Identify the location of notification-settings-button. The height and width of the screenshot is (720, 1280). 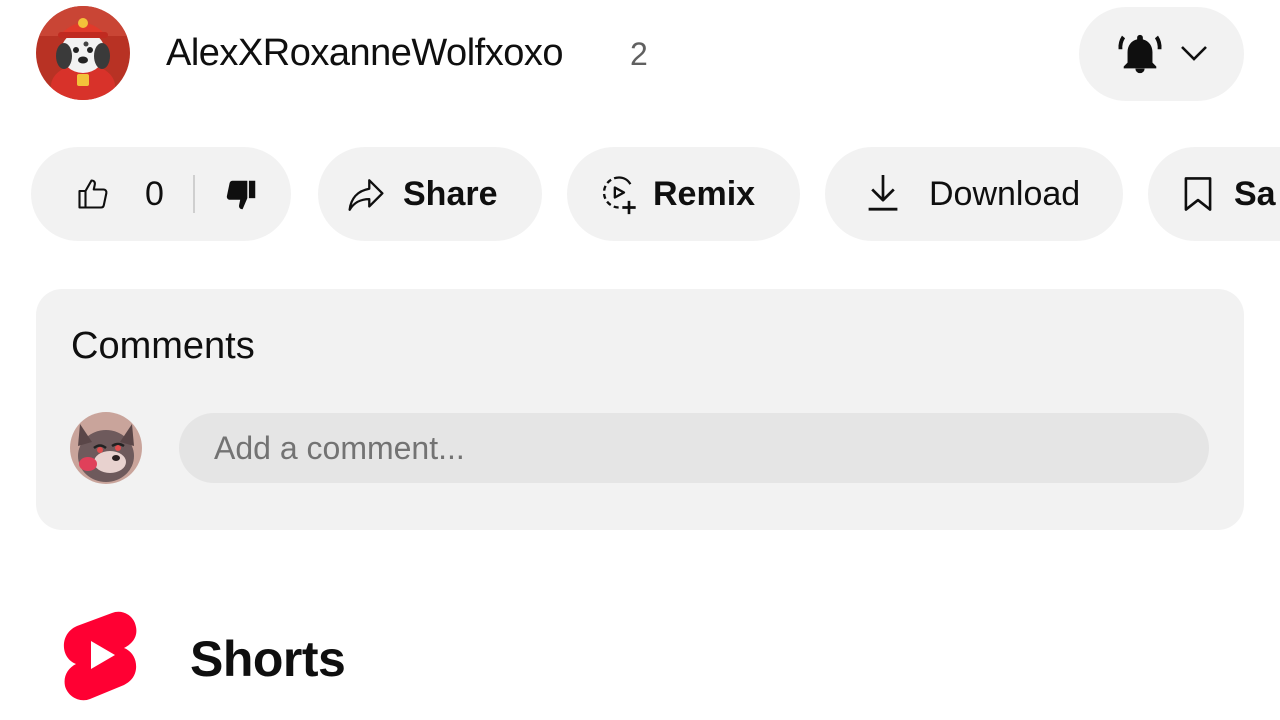
(1161, 54).